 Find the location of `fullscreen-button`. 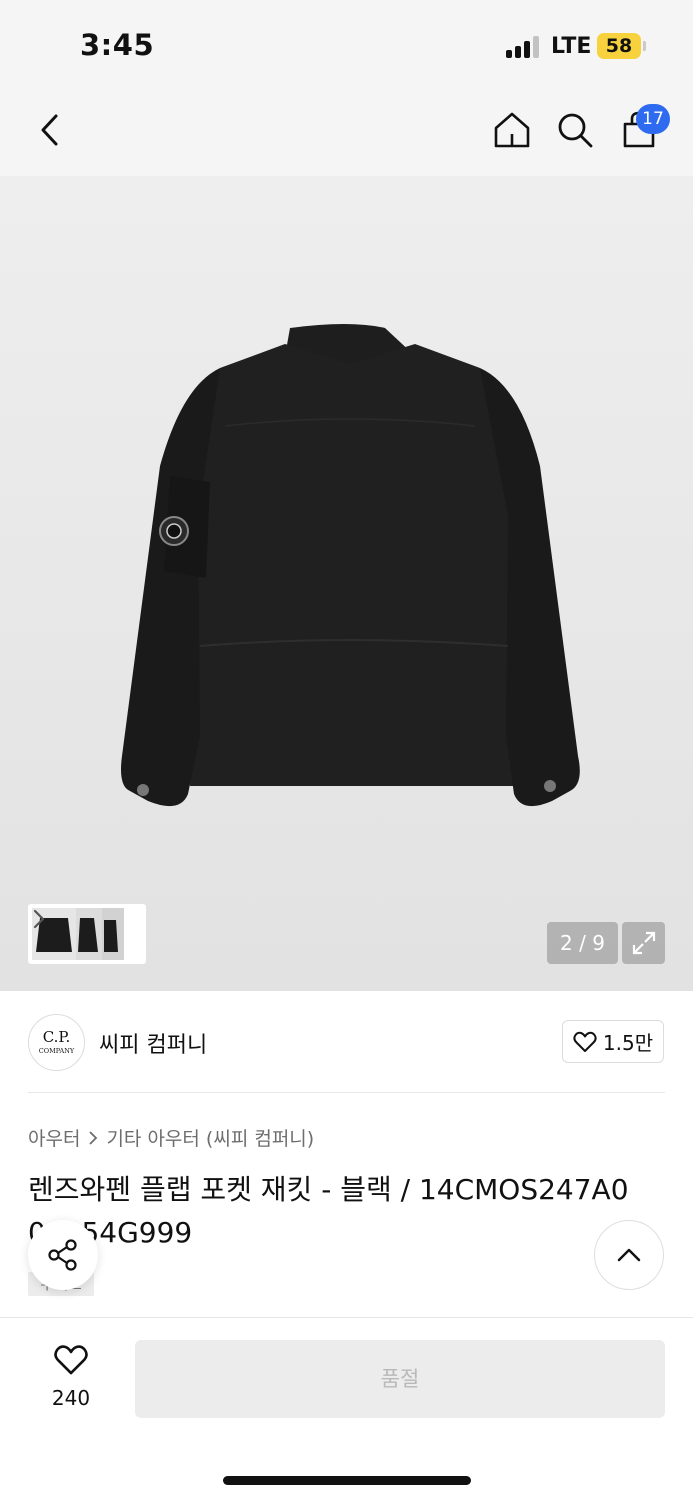

fullscreen-button is located at coordinates (643, 943).